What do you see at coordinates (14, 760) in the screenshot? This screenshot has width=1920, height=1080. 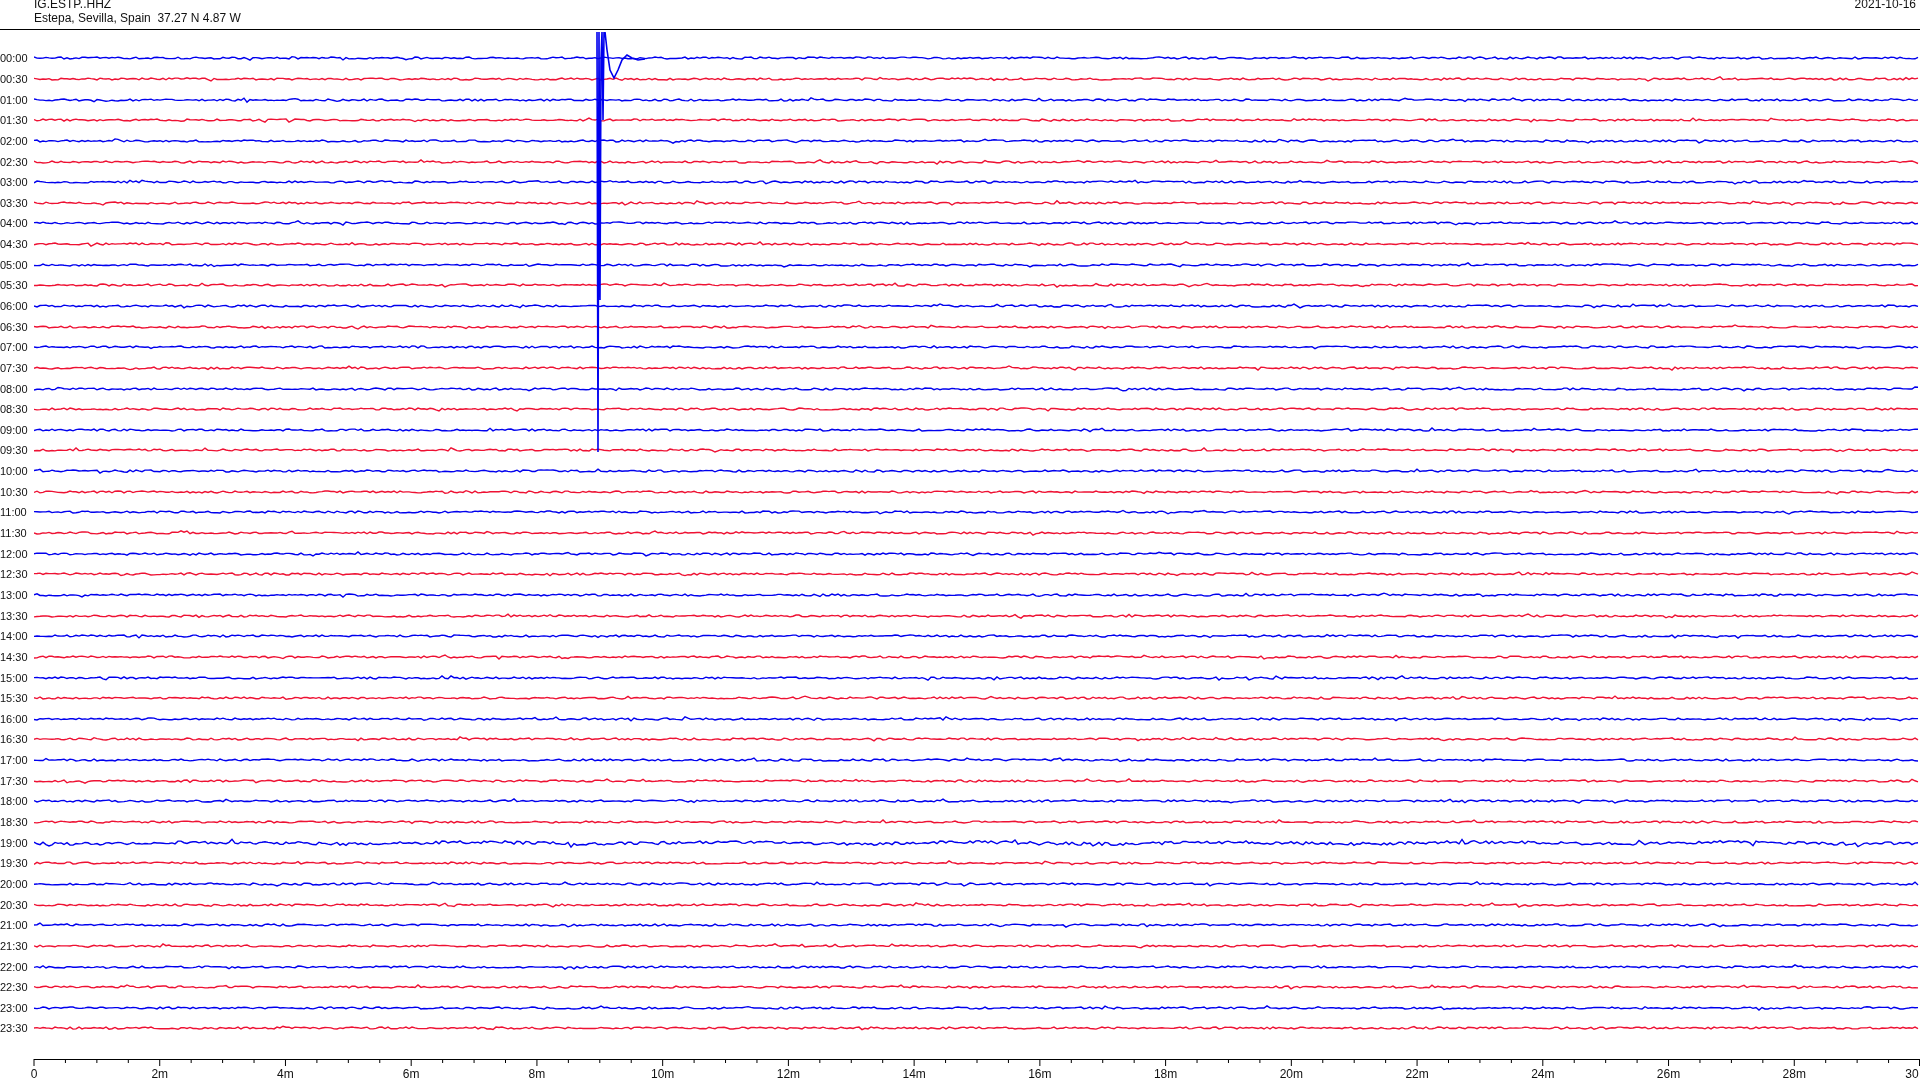 I see `time-label: 17:00` at bounding box center [14, 760].